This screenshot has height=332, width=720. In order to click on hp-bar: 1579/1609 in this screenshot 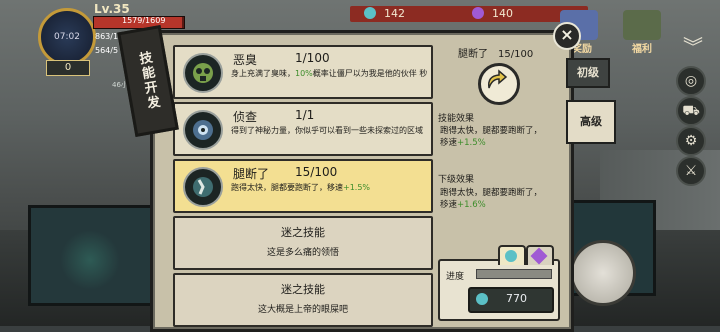, I will do `click(139, 22)`.